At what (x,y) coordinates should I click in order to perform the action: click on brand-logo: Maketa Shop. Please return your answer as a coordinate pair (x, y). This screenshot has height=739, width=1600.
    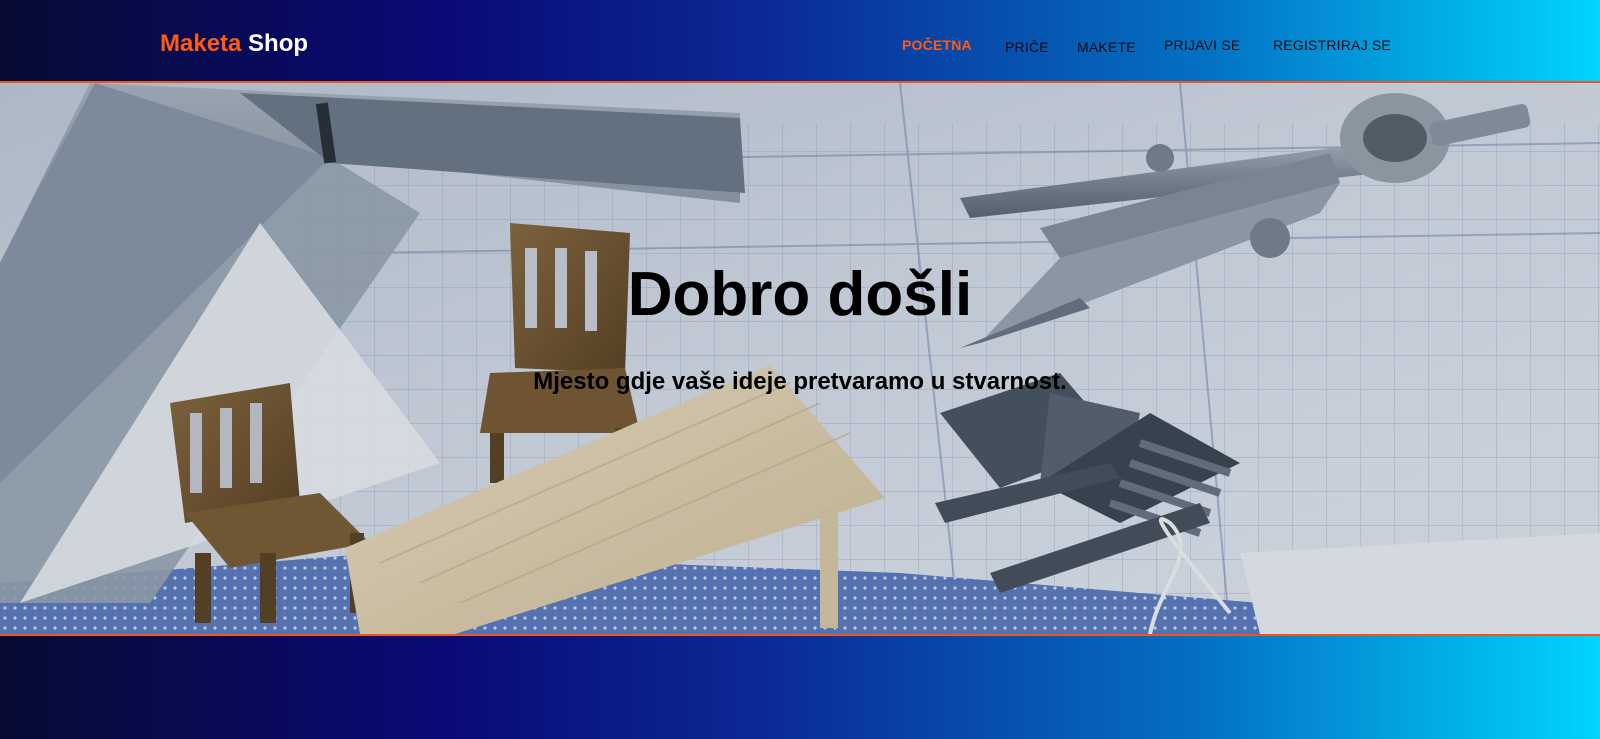
    Looking at the image, I should click on (234, 44).